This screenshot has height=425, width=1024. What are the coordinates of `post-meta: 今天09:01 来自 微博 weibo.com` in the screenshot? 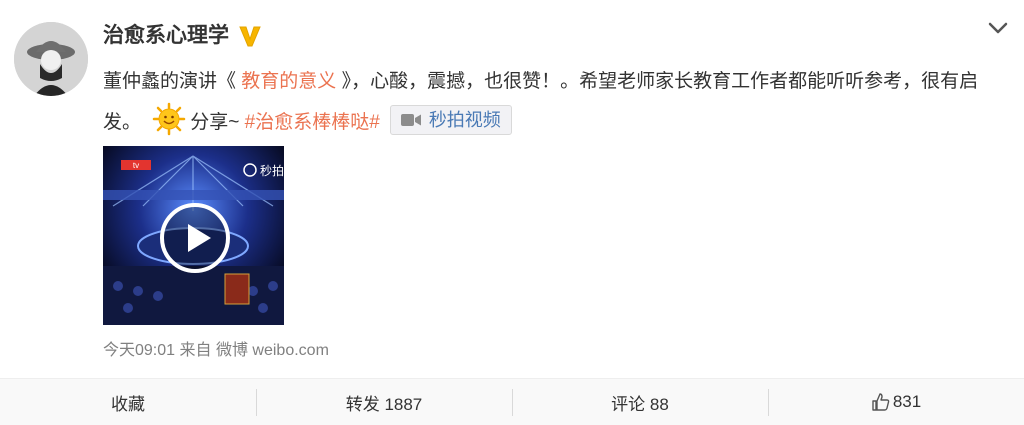 It's located at (216, 351).